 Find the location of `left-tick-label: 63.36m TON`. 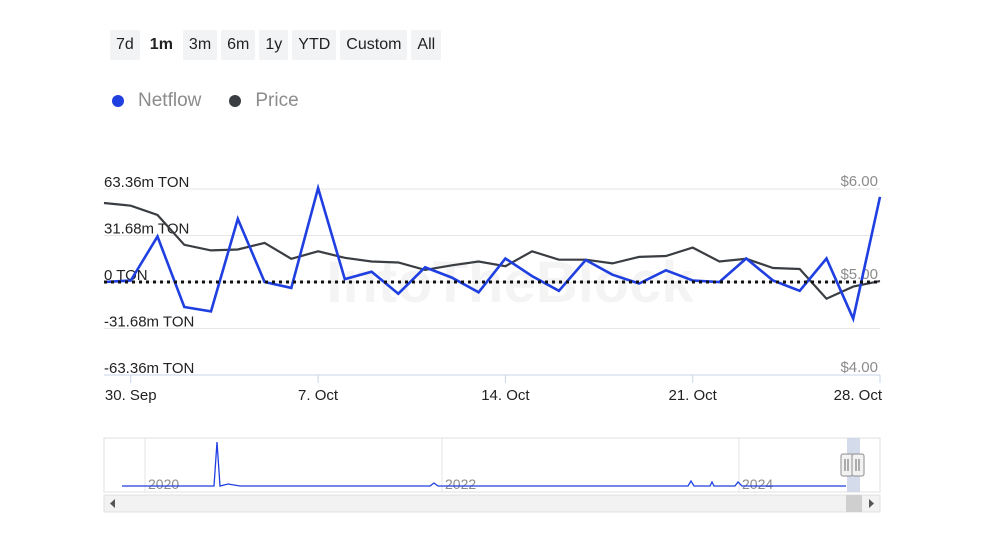

left-tick-label: 63.36m TON is located at coordinates (146, 182).